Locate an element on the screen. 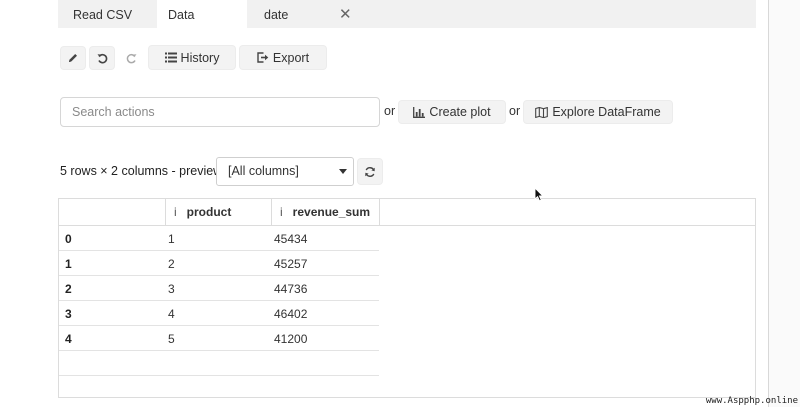 The height and width of the screenshot is (407, 800). row-index: 3 is located at coordinates (68, 314).